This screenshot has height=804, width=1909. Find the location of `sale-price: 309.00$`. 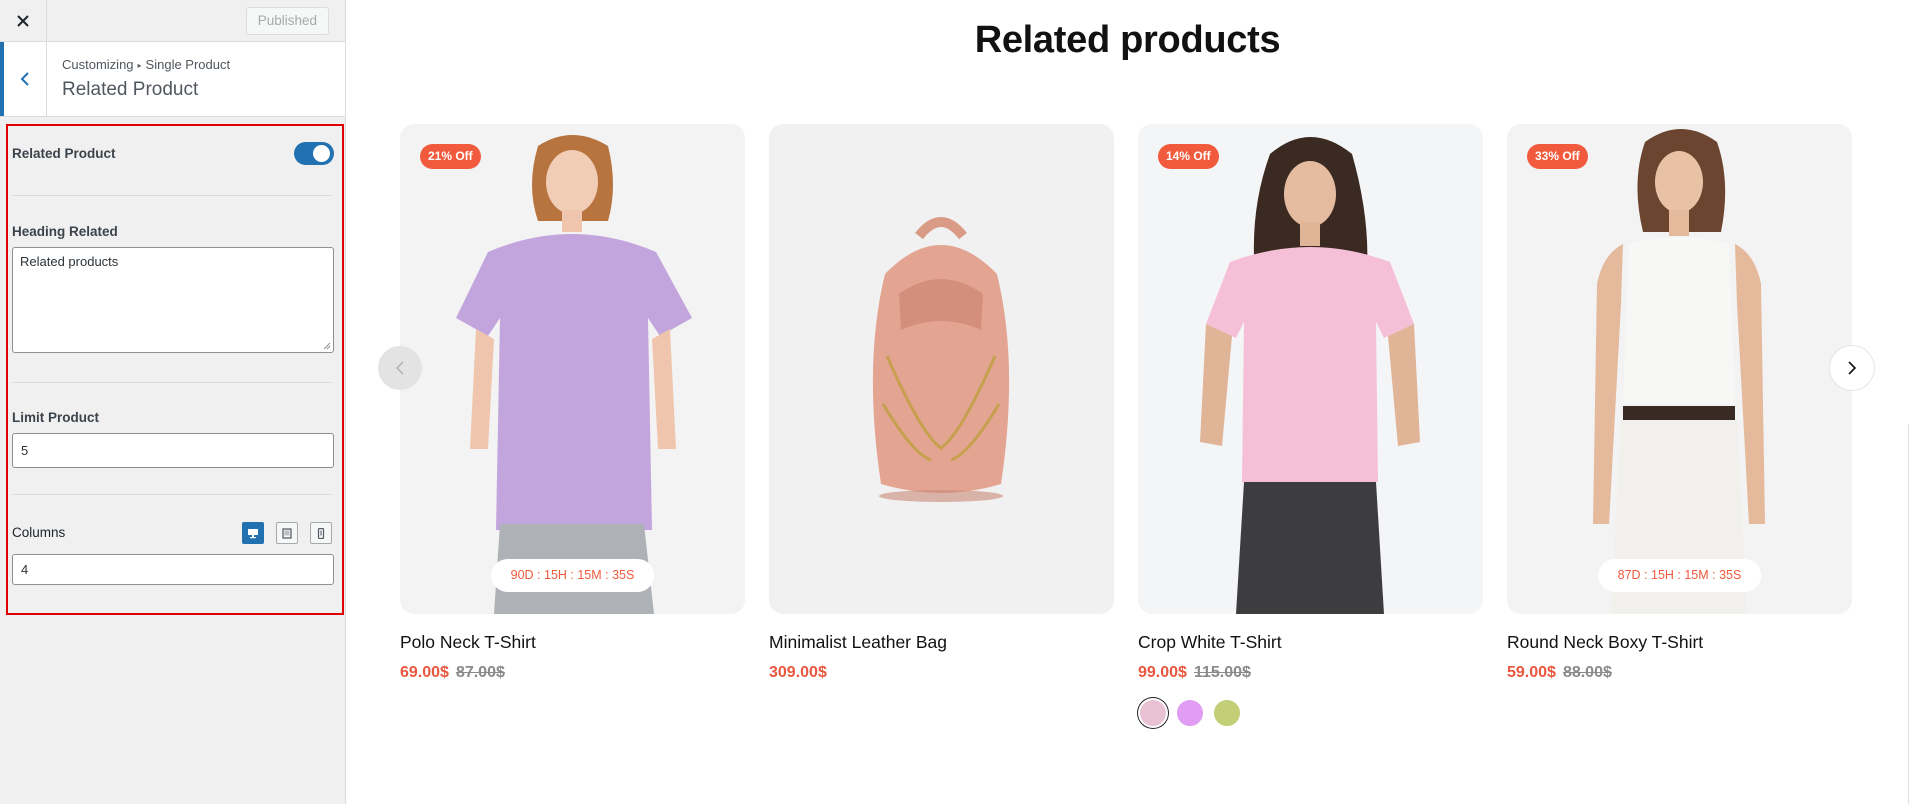

sale-price: 309.00$ is located at coordinates (798, 672).